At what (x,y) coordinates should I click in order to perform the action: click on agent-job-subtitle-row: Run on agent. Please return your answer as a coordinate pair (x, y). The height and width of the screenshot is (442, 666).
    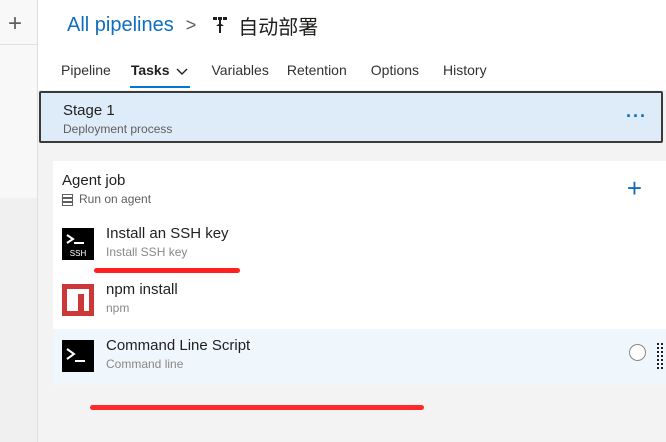
    Looking at the image, I should click on (106, 199).